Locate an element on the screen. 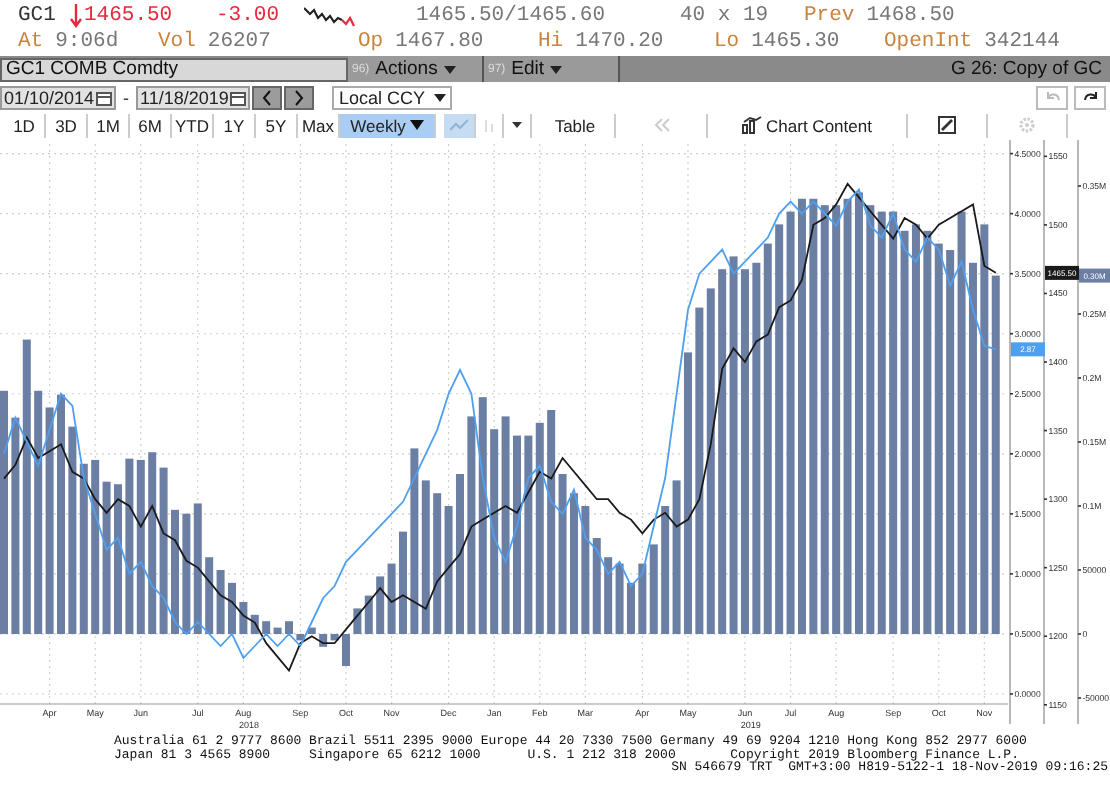  stat-label: OpenInt is located at coordinates (928, 41).